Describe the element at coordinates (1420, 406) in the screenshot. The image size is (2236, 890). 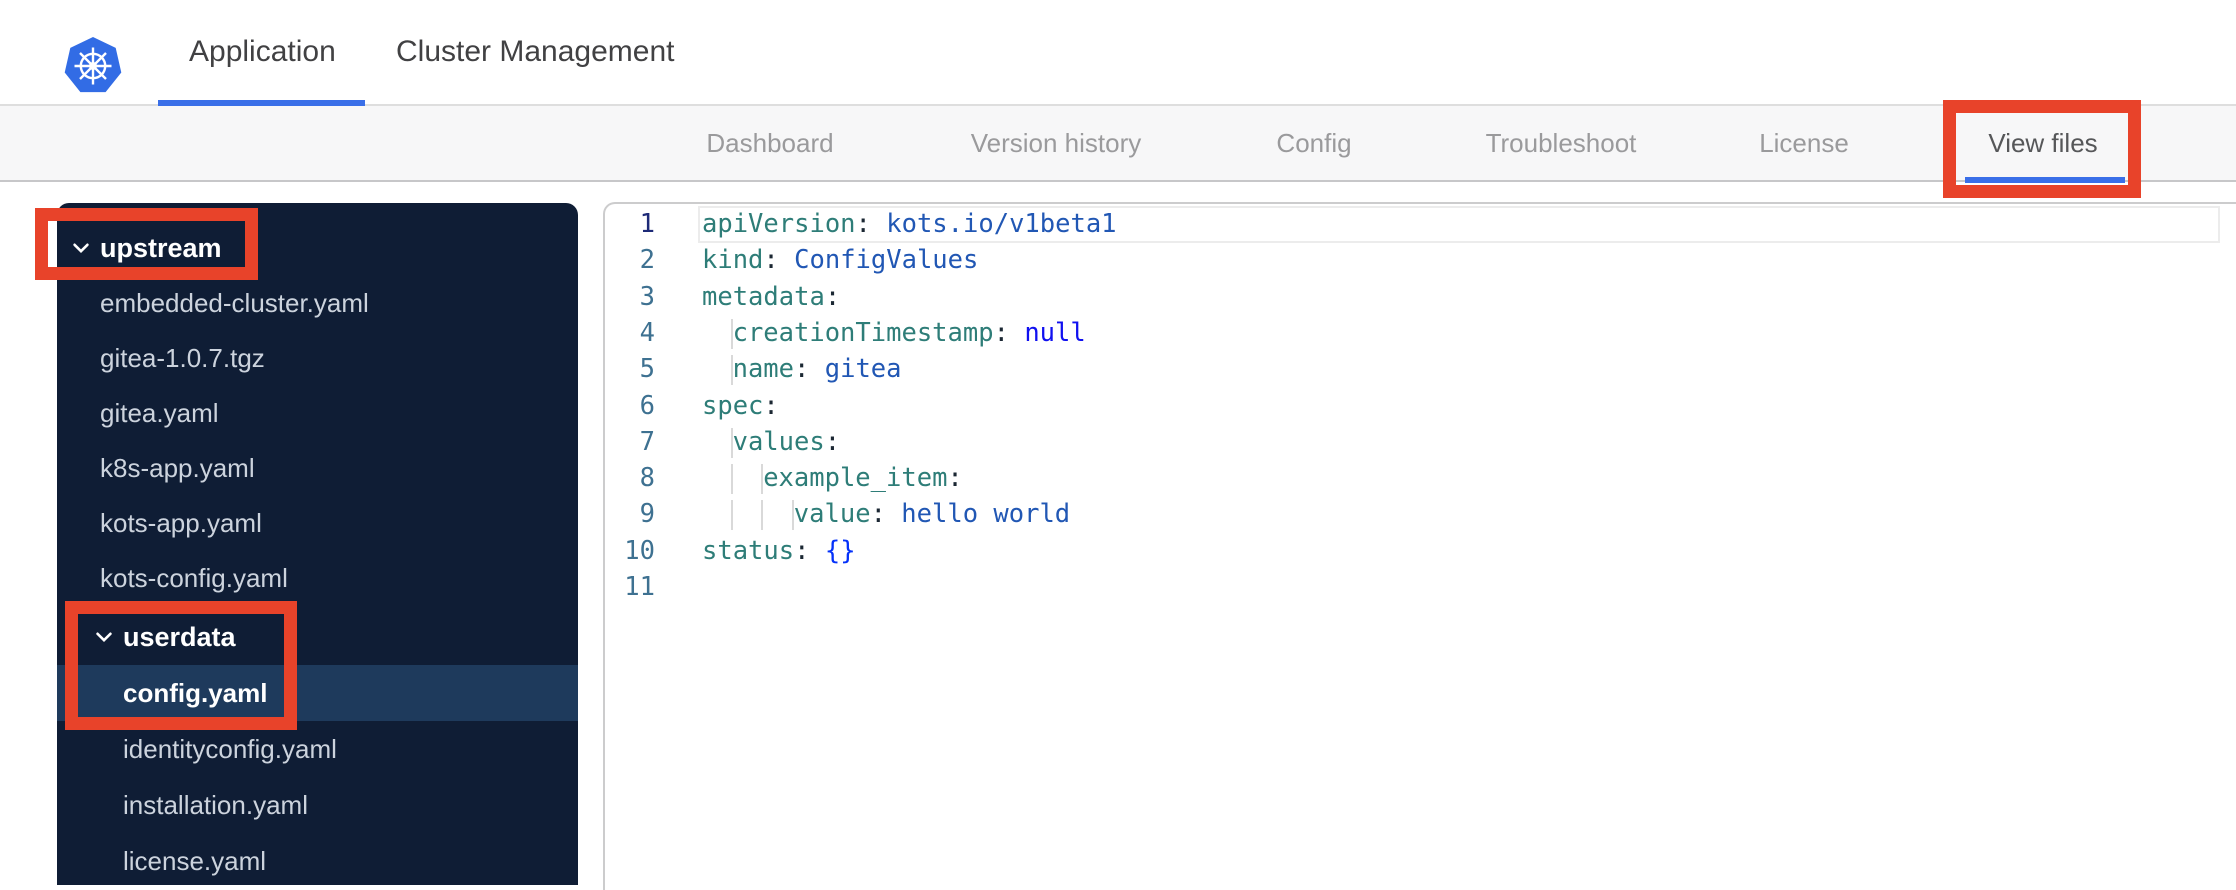
I see `code-line-6: 6 spec:` at that location.